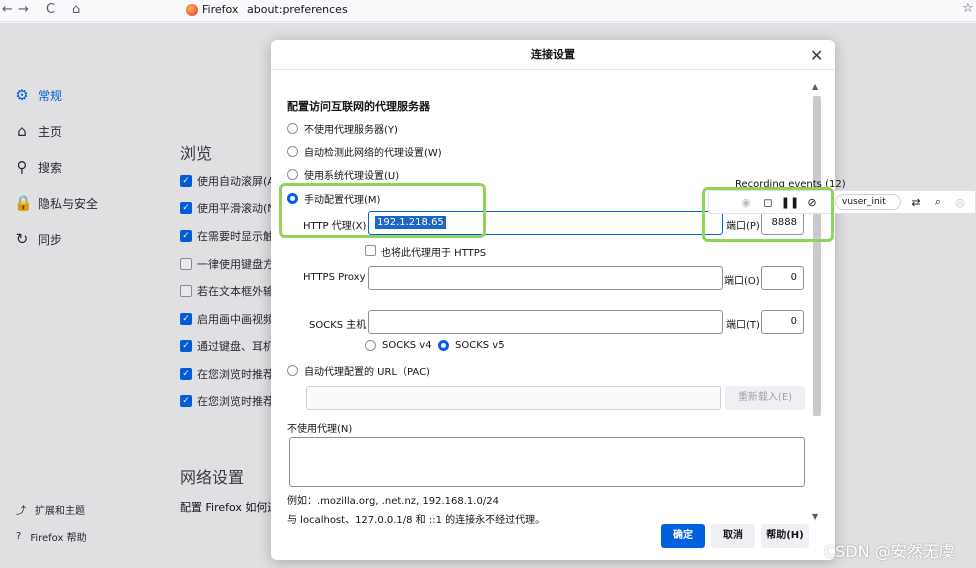  What do you see at coordinates (334, 277) in the screenshot?
I see `https-proxy-label: HTTPS Proxy` at bounding box center [334, 277].